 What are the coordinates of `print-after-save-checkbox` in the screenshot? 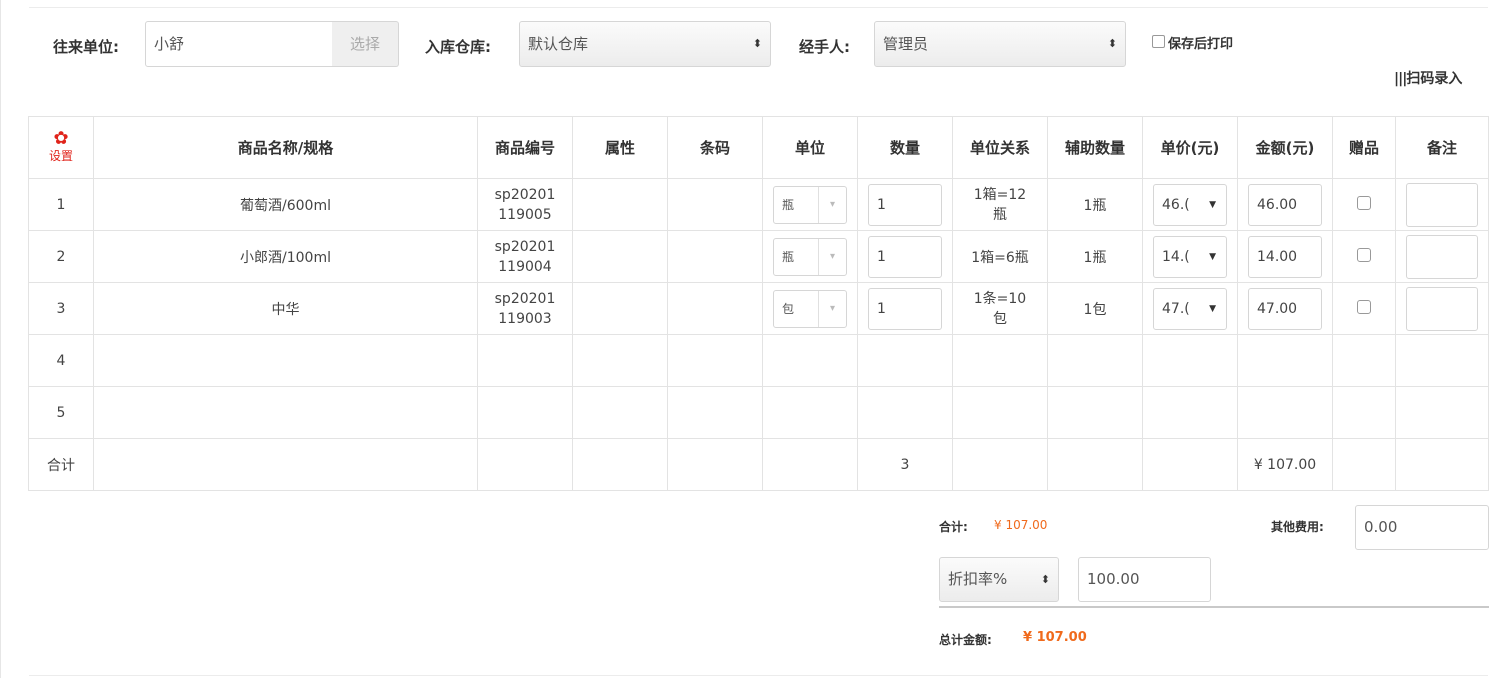 It's located at (1158, 41).